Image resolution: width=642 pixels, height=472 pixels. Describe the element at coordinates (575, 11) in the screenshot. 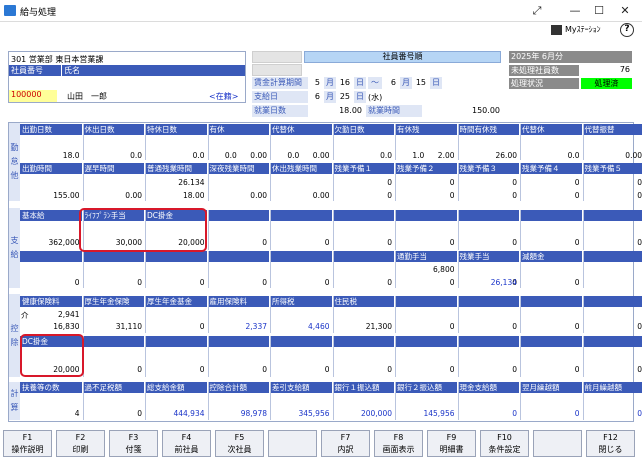

I see `minimize-button: —` at that location.